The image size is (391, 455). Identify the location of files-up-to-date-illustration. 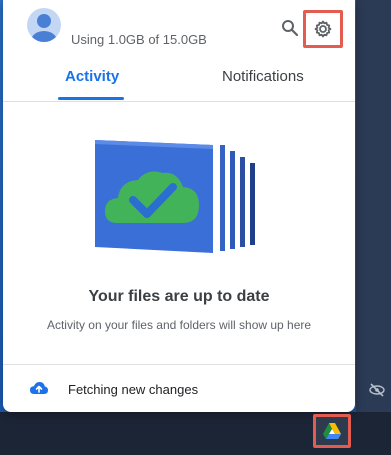
(175, 196).